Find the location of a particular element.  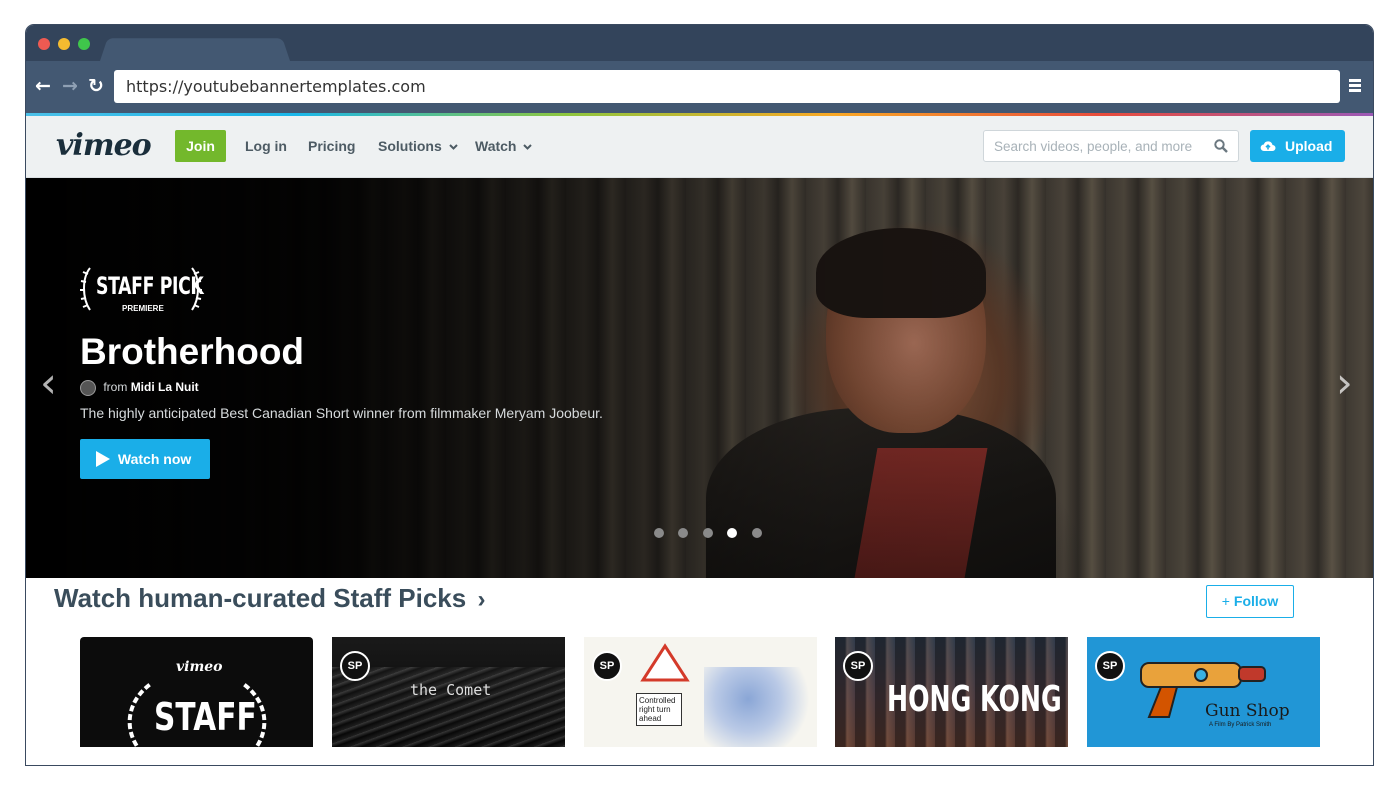

staff-picks-heading-text: Watch human-curated Staff Picks is located at coordinates (260, 598).